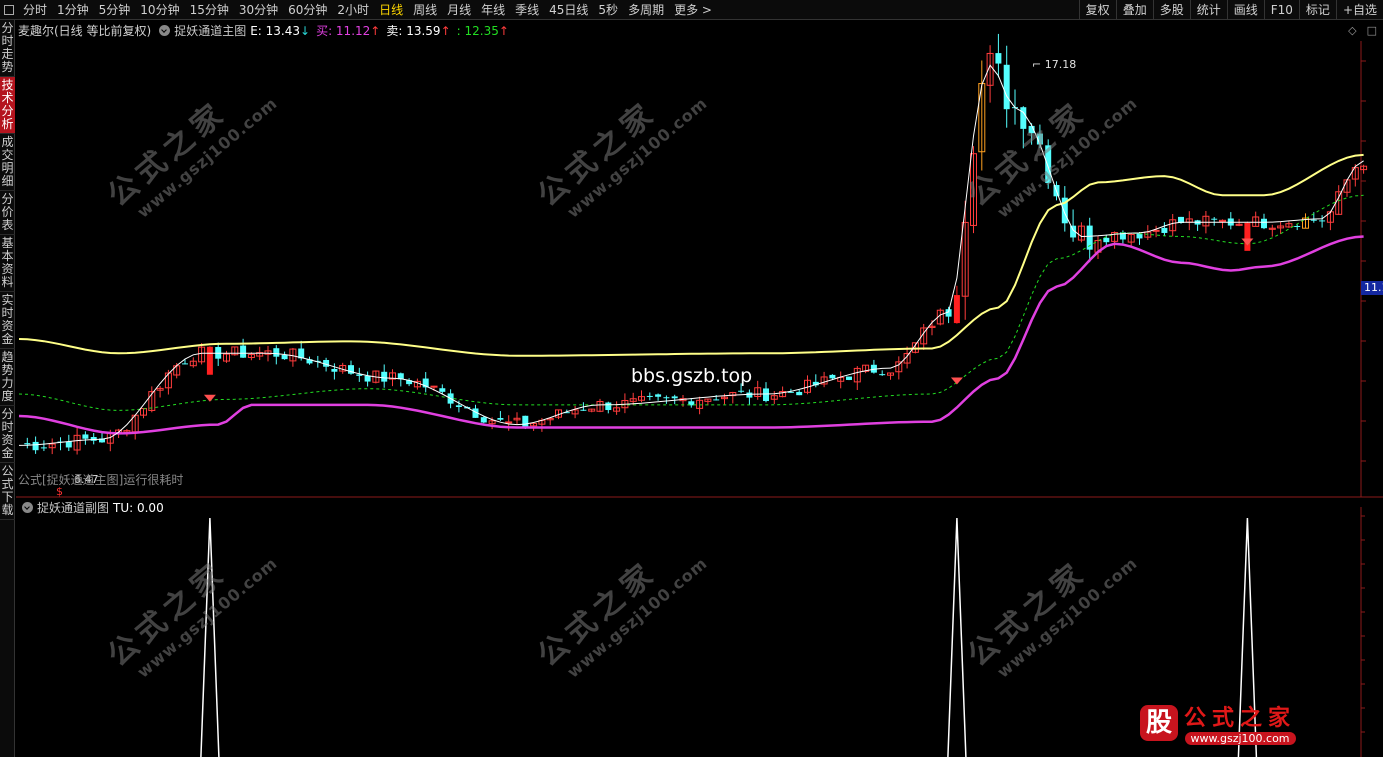  Describe the element at coordinates (1134, 10) in the screenshot. I see `tool-button: 叠加` at that location.